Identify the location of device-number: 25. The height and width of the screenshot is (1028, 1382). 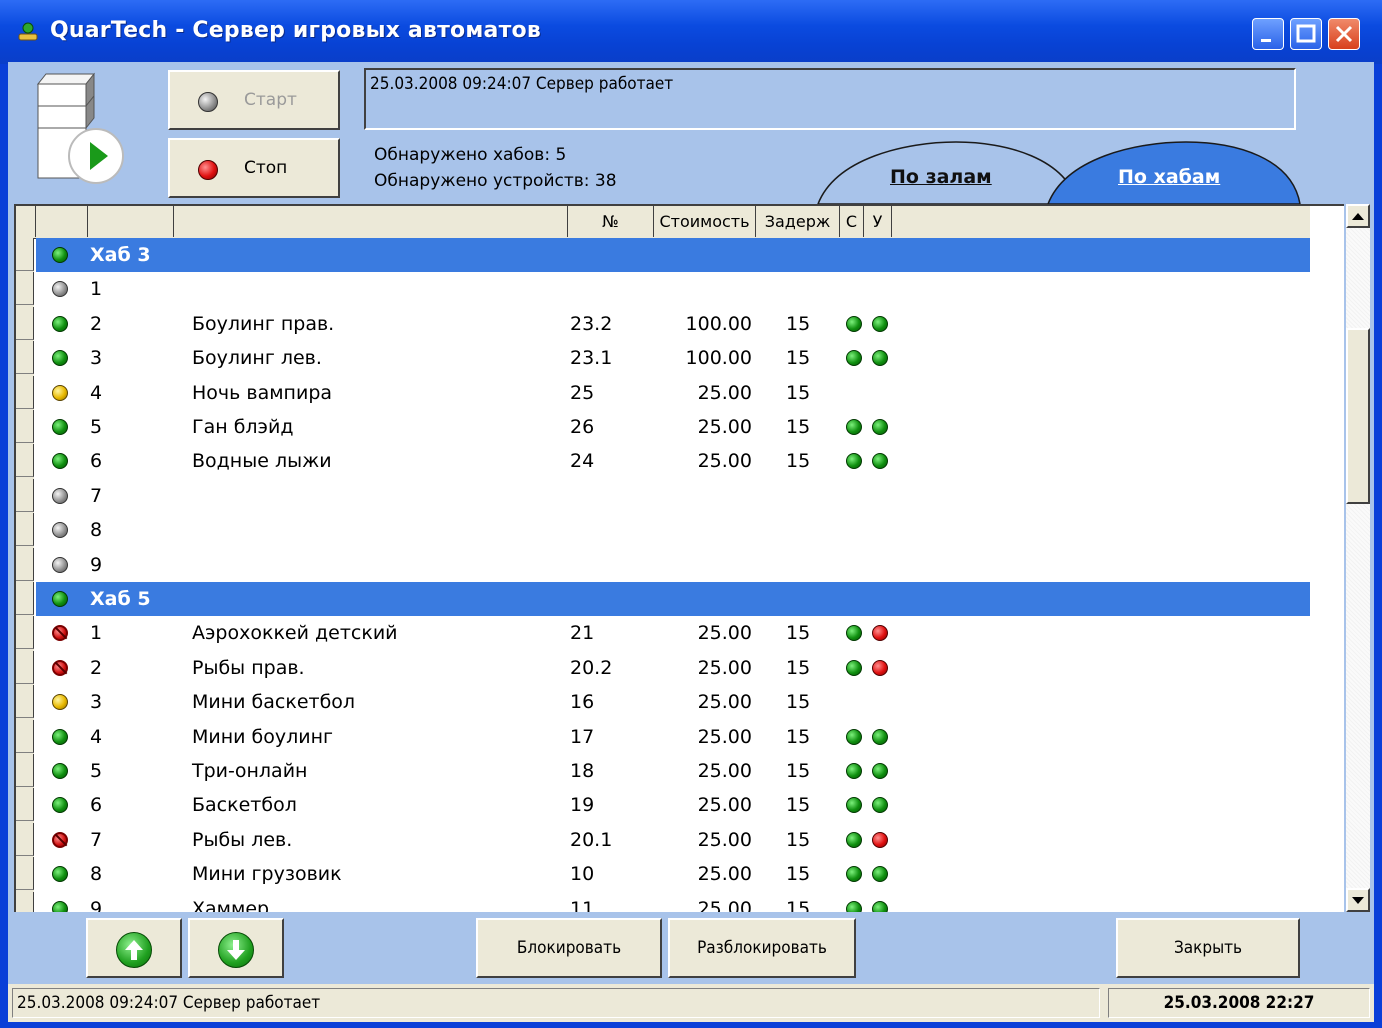
(582, 392).